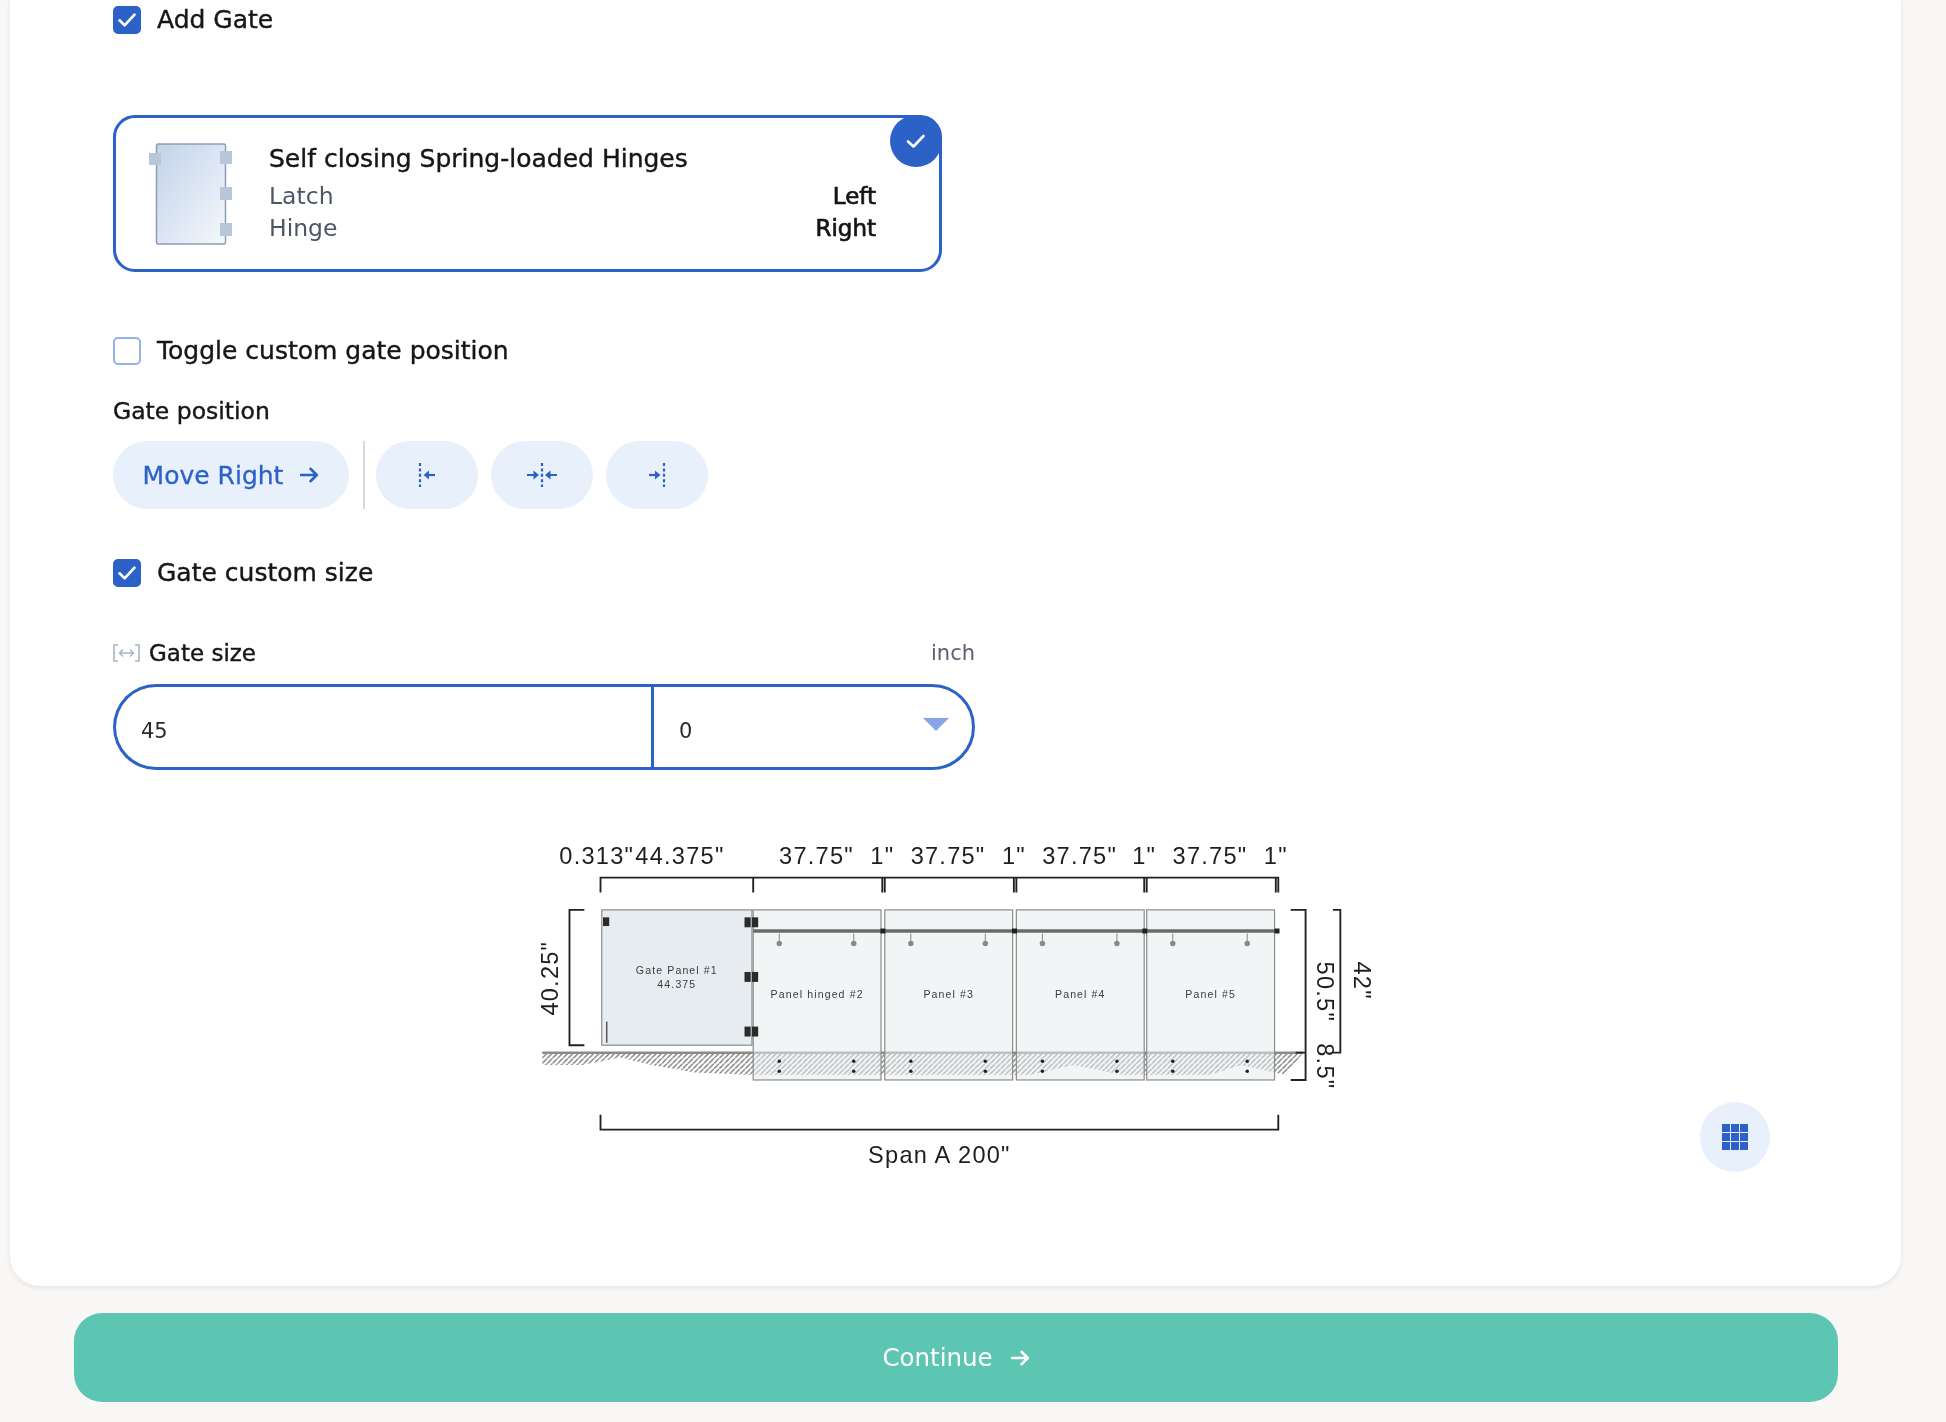 This screenshot has height=1422, width=1946. I want to click on panel-label: Gate Panel #1, so click(676, 970).